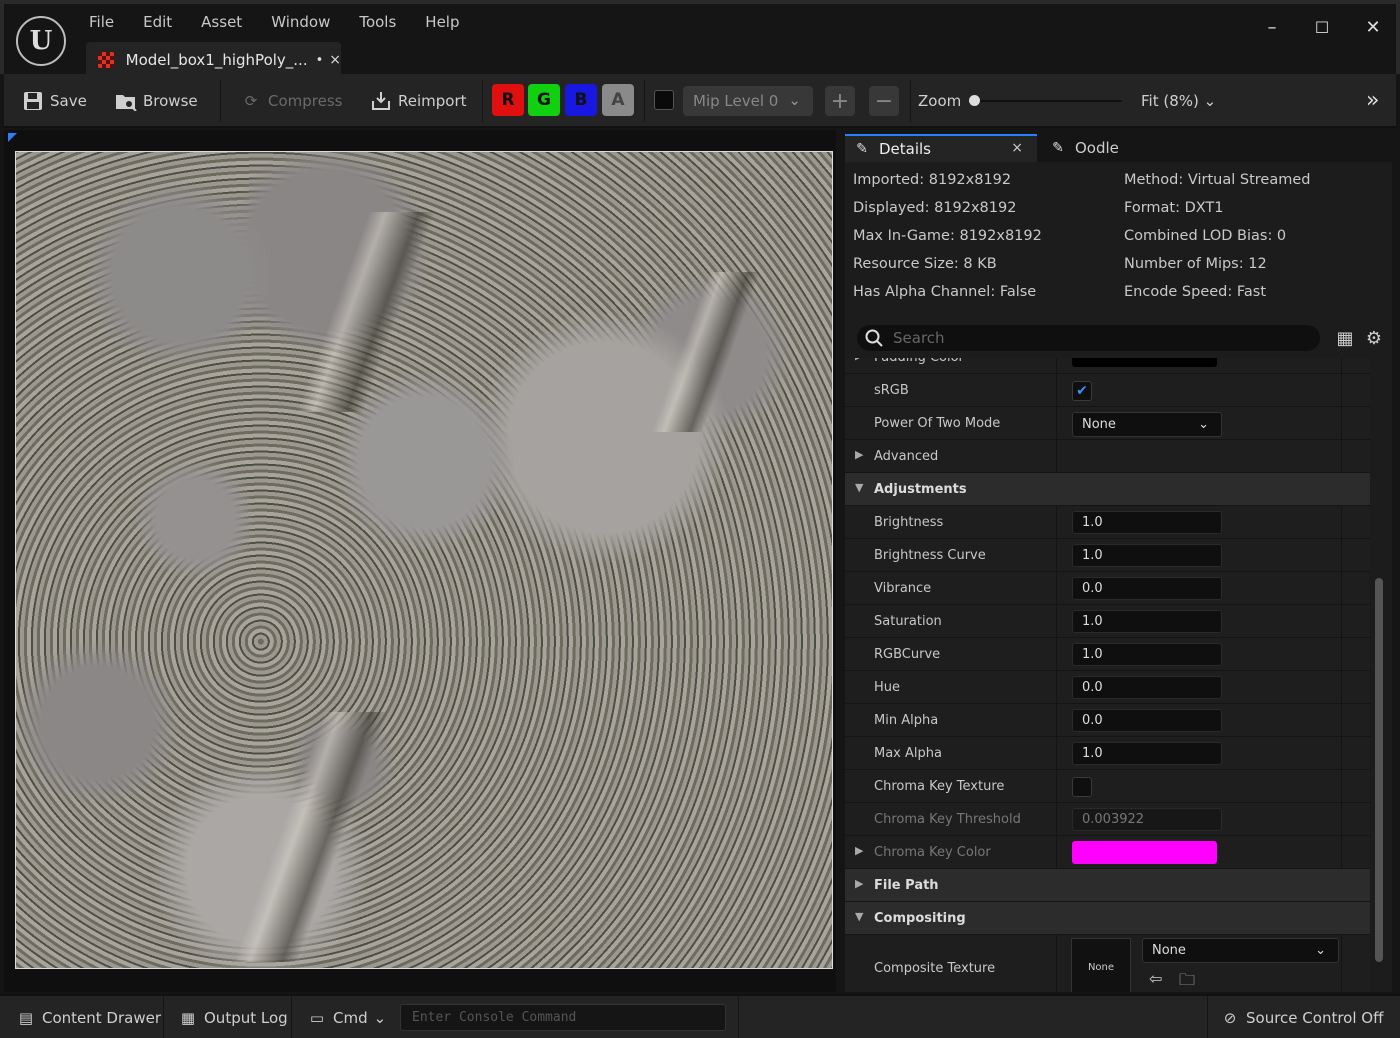 The width and height of the screenshot is (1400, 1038). What do you see at coordinates (300, 22) in the screenshot?
I see `menu-window: Window` at bounding box center [300, 22].